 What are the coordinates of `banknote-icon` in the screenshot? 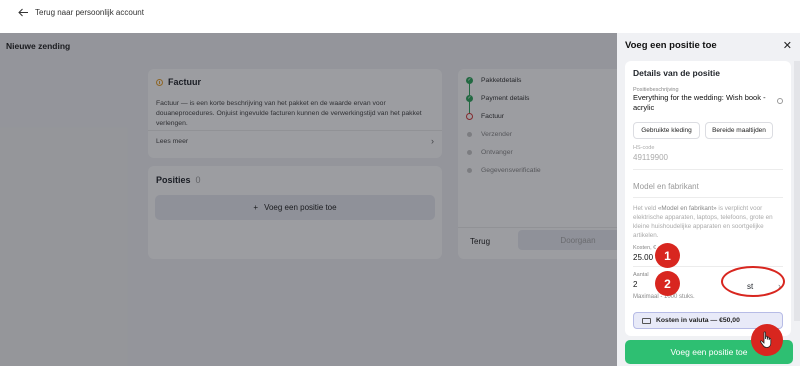 It's located at (646, 320).